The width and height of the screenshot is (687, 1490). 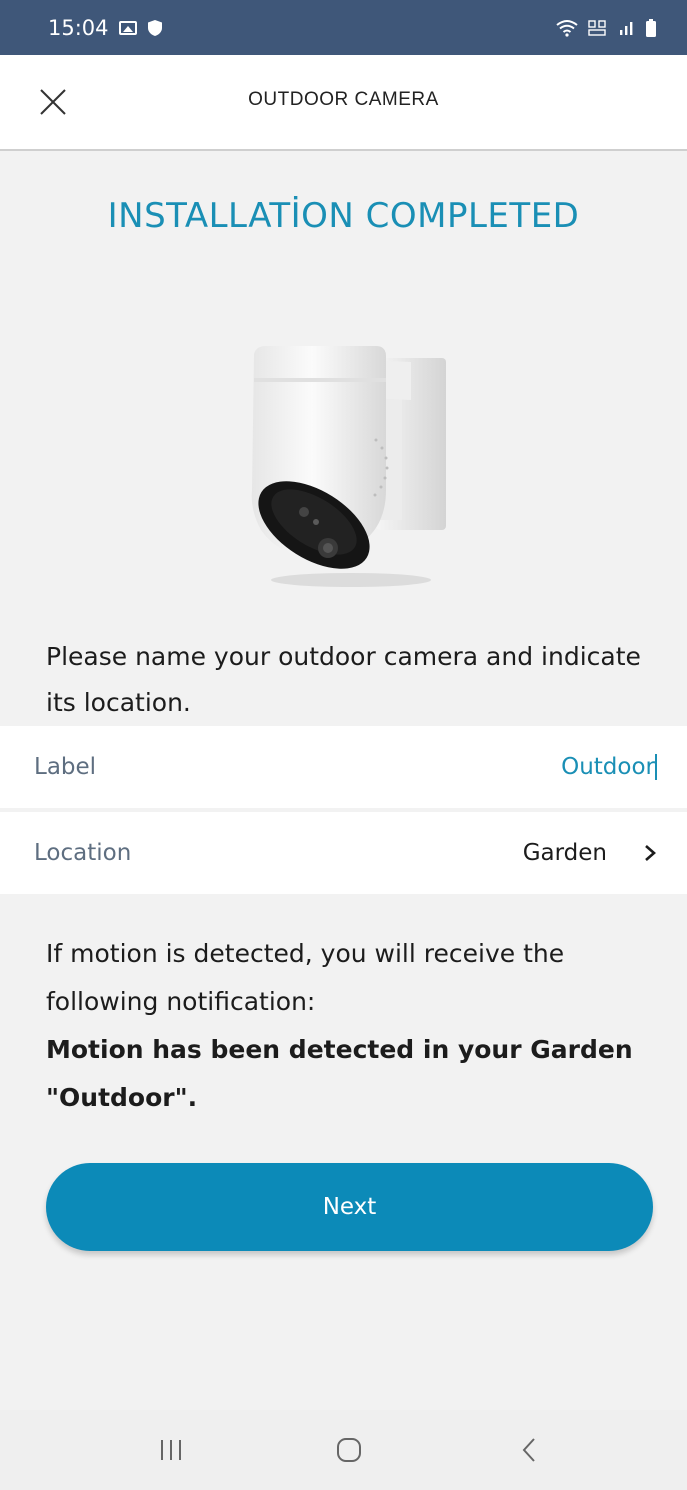 I want to click on location-row: Location Garden, so click(x=343, y=853).